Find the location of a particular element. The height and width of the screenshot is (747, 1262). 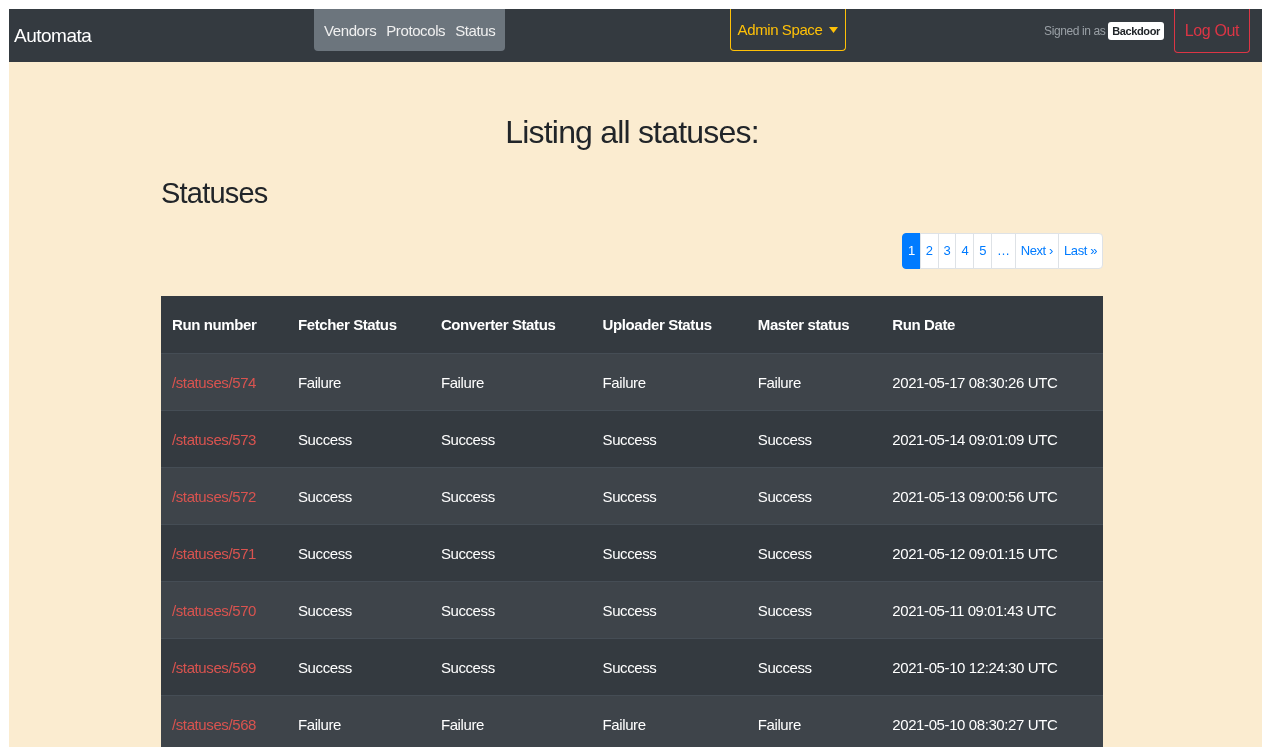

column-header: Master status is located at coordinates (814, 325).